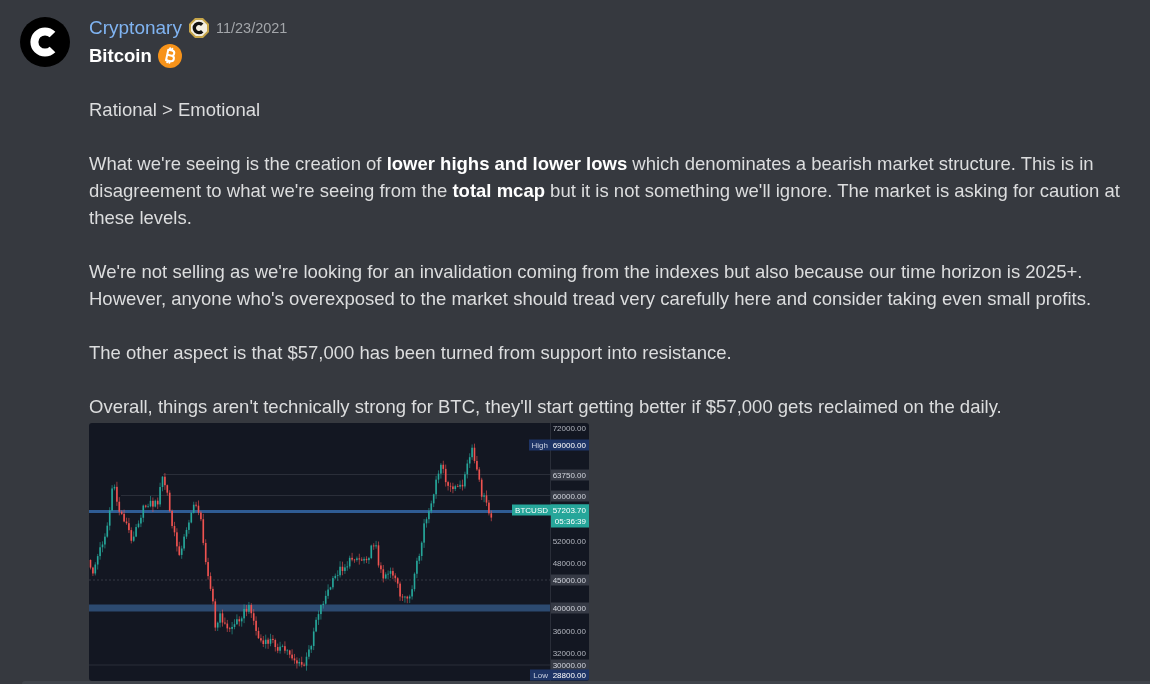 Image resolution: width=1150 pixels, height=684 pixels. Describe the element at coordinates (169, 55) in the screenshot. I see `bitcoin-icon` at that location.